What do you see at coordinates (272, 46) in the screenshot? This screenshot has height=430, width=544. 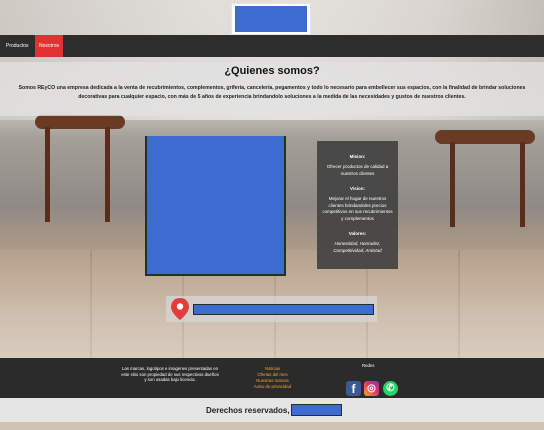 I see `main-nav: Productos Nosotros` at bounding box center [272, 46].